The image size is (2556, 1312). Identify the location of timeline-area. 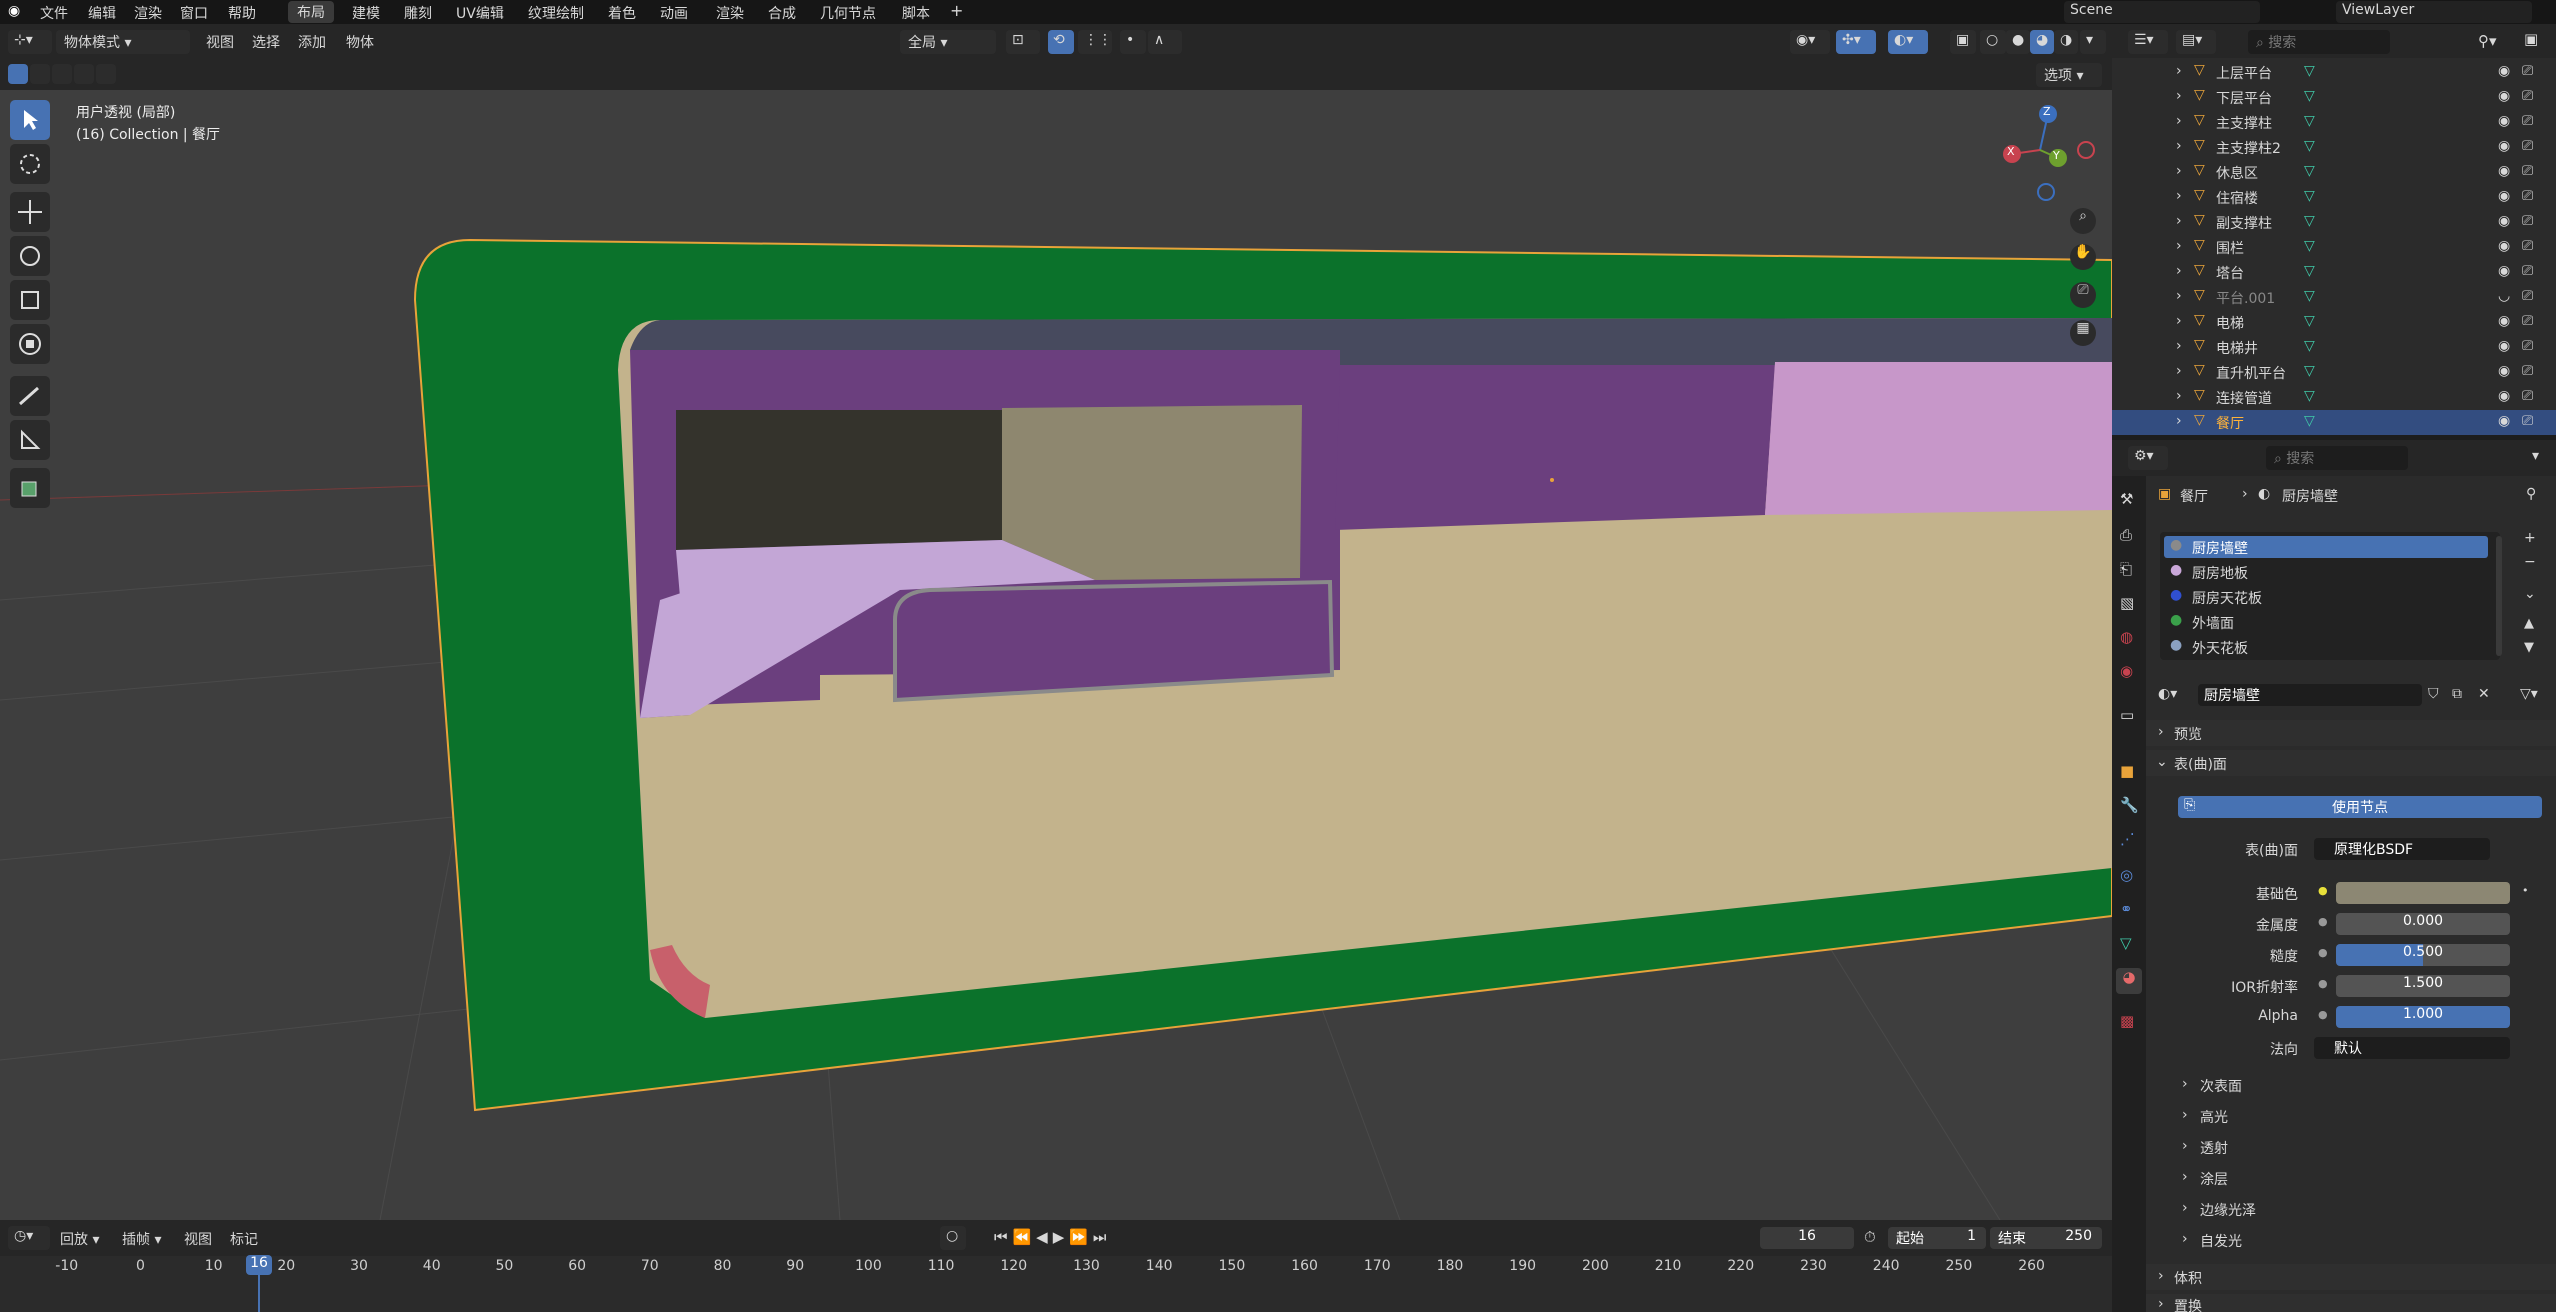
(1056, 1284).